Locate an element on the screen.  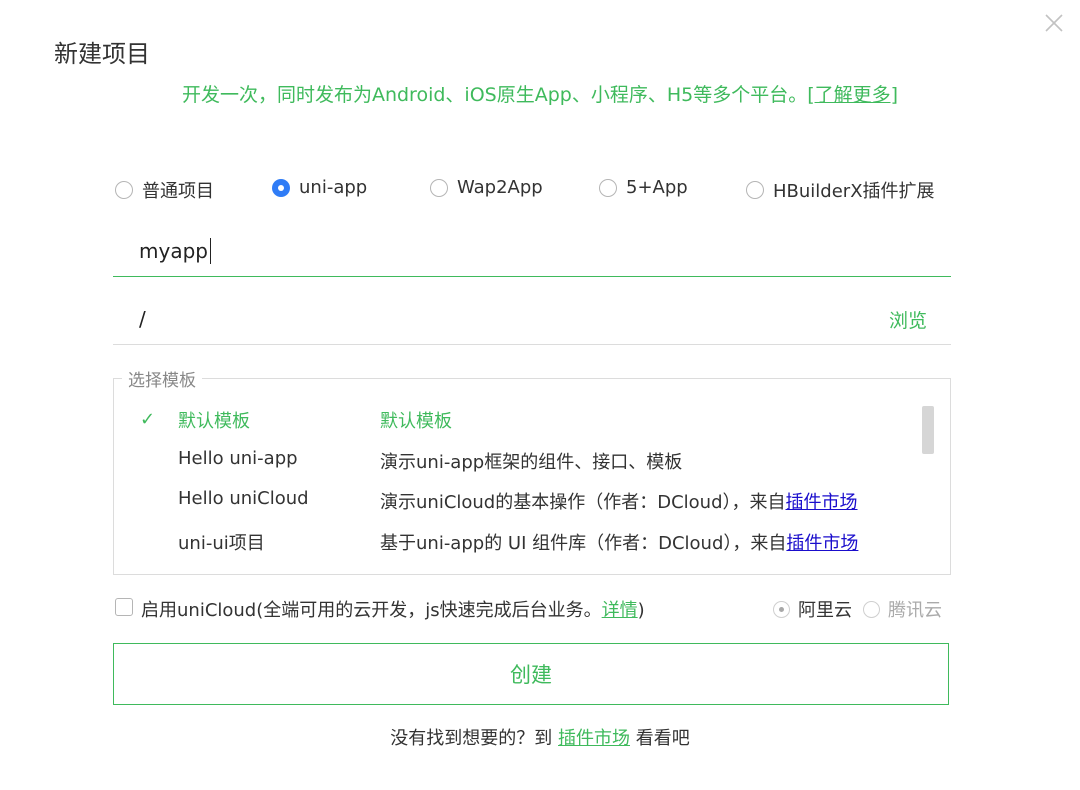
radio-normal-project: 普通项目 is located at coordinates (164, 190).